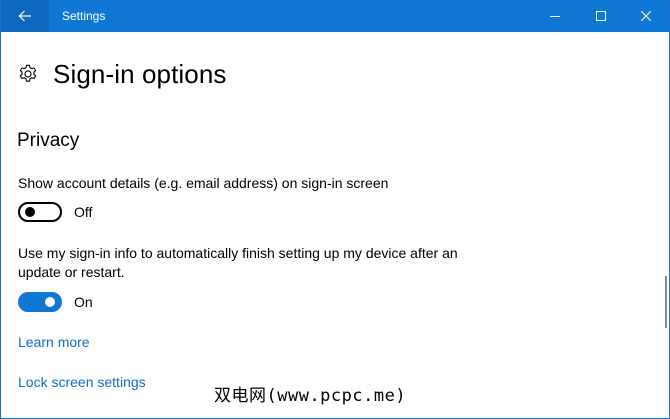  What do you see at coordinates (48, 140) in the screenshot?
I see `privacy-heading: Privacy` at bounding box center [48, 140].